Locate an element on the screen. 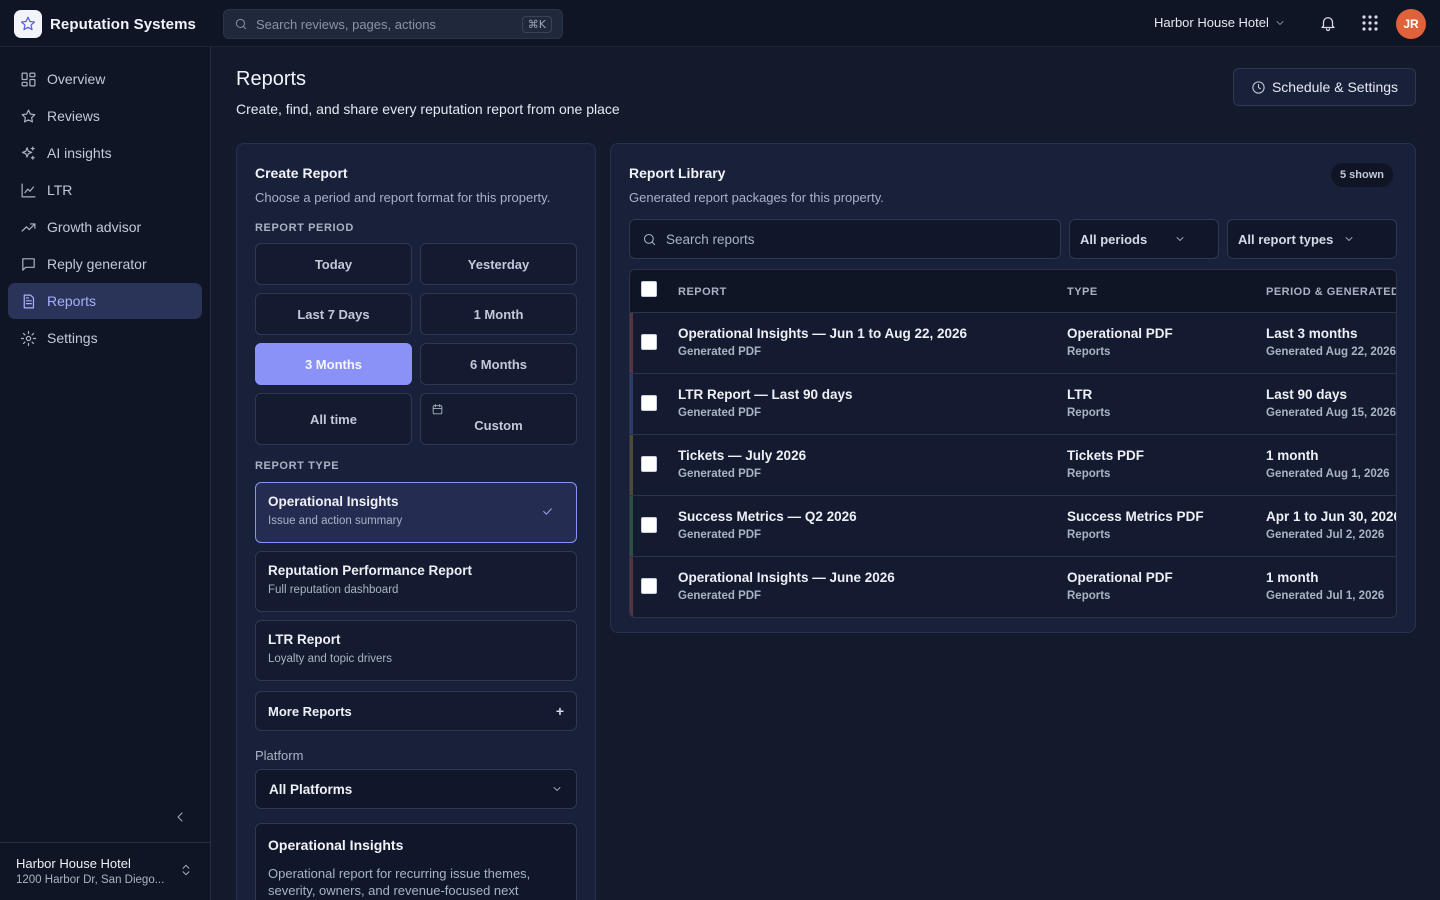  property-switcher: Harbor House Hotel is located at coordinates (1220, 22).